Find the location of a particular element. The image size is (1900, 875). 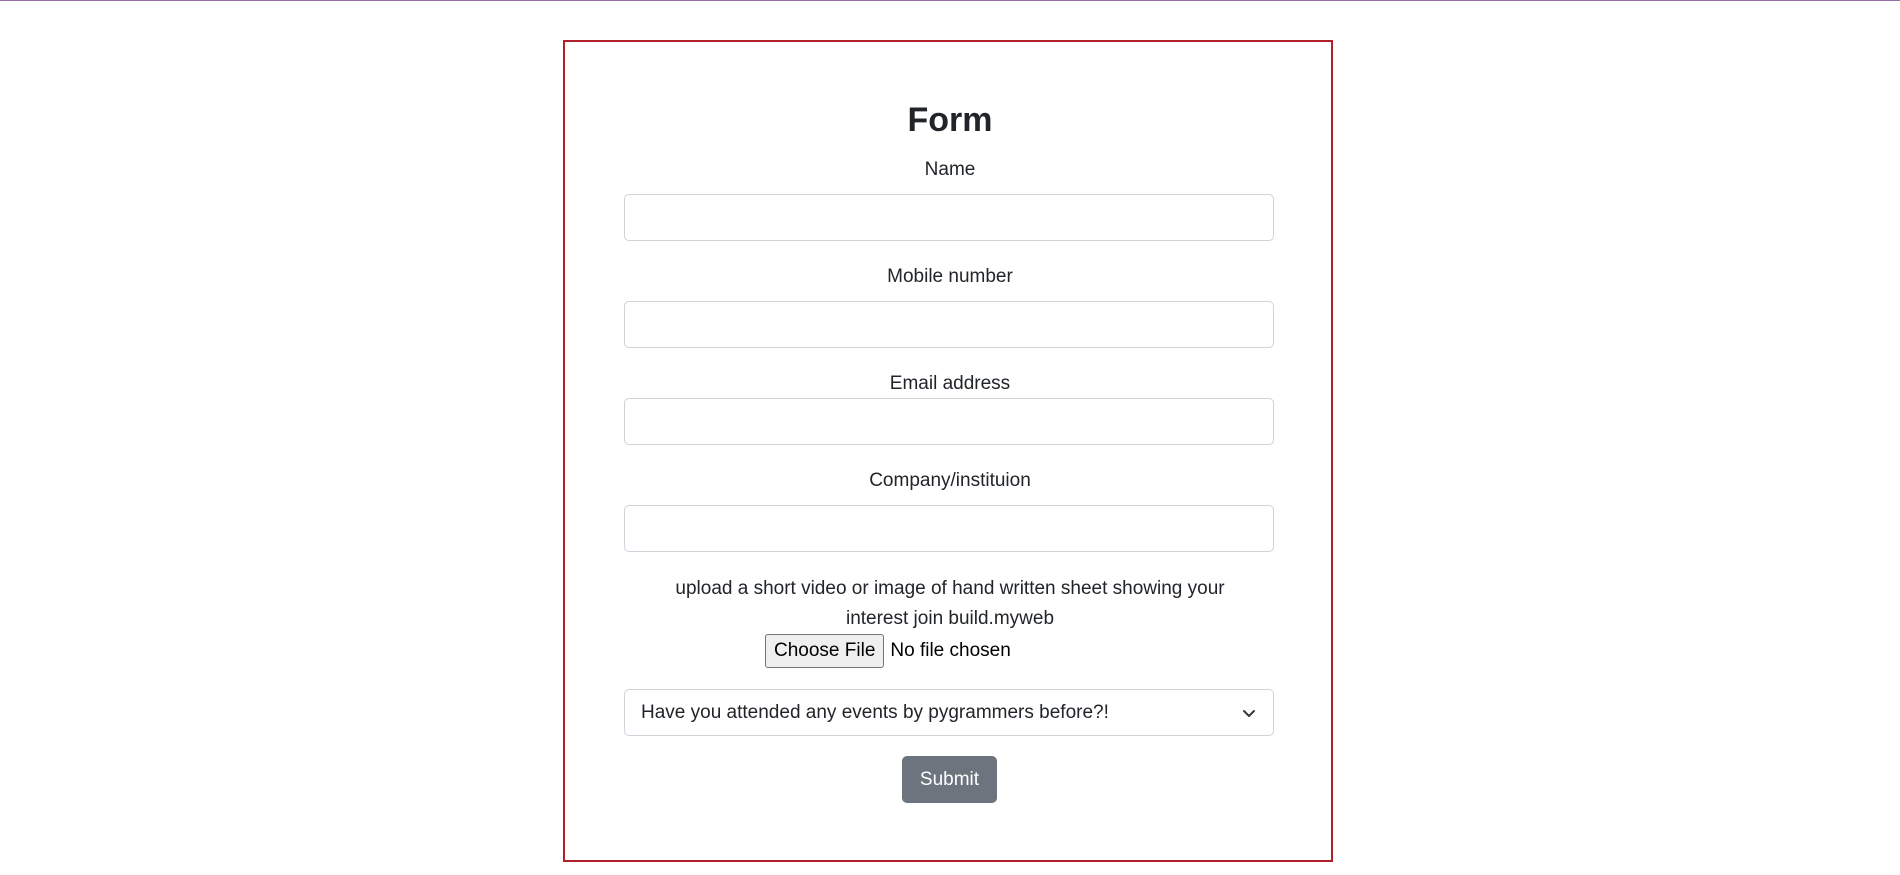

chevron-down-icon is located at coordinates (1249, 713).